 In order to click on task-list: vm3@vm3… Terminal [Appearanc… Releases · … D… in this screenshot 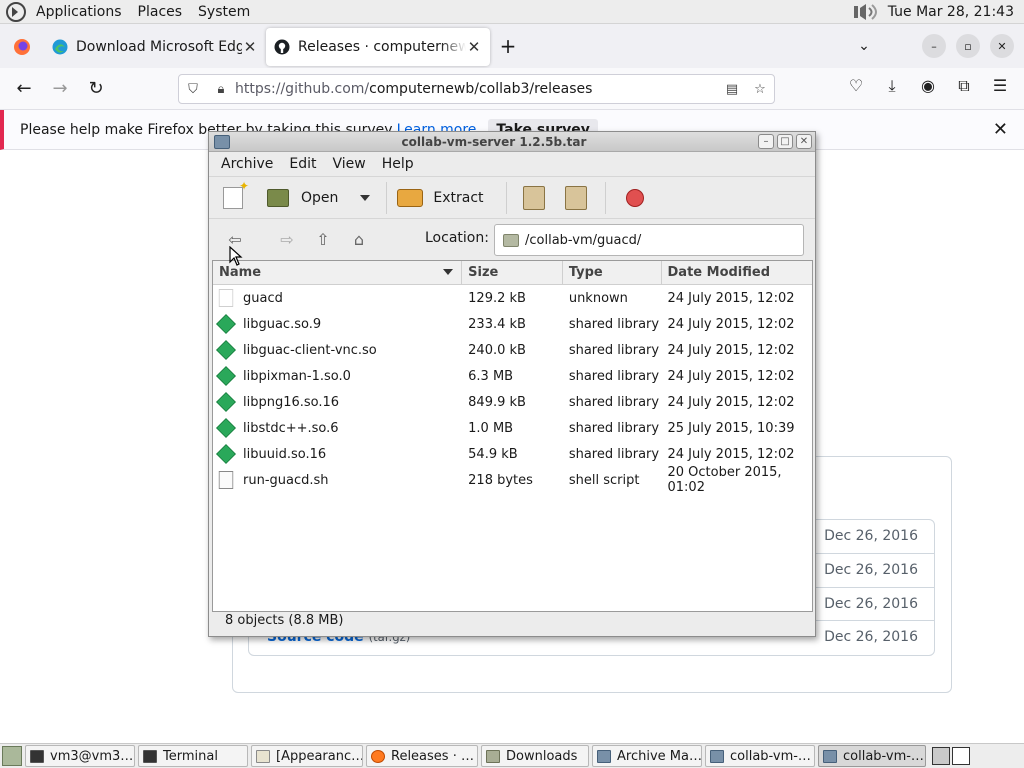, I will do `click(474, 756)`.